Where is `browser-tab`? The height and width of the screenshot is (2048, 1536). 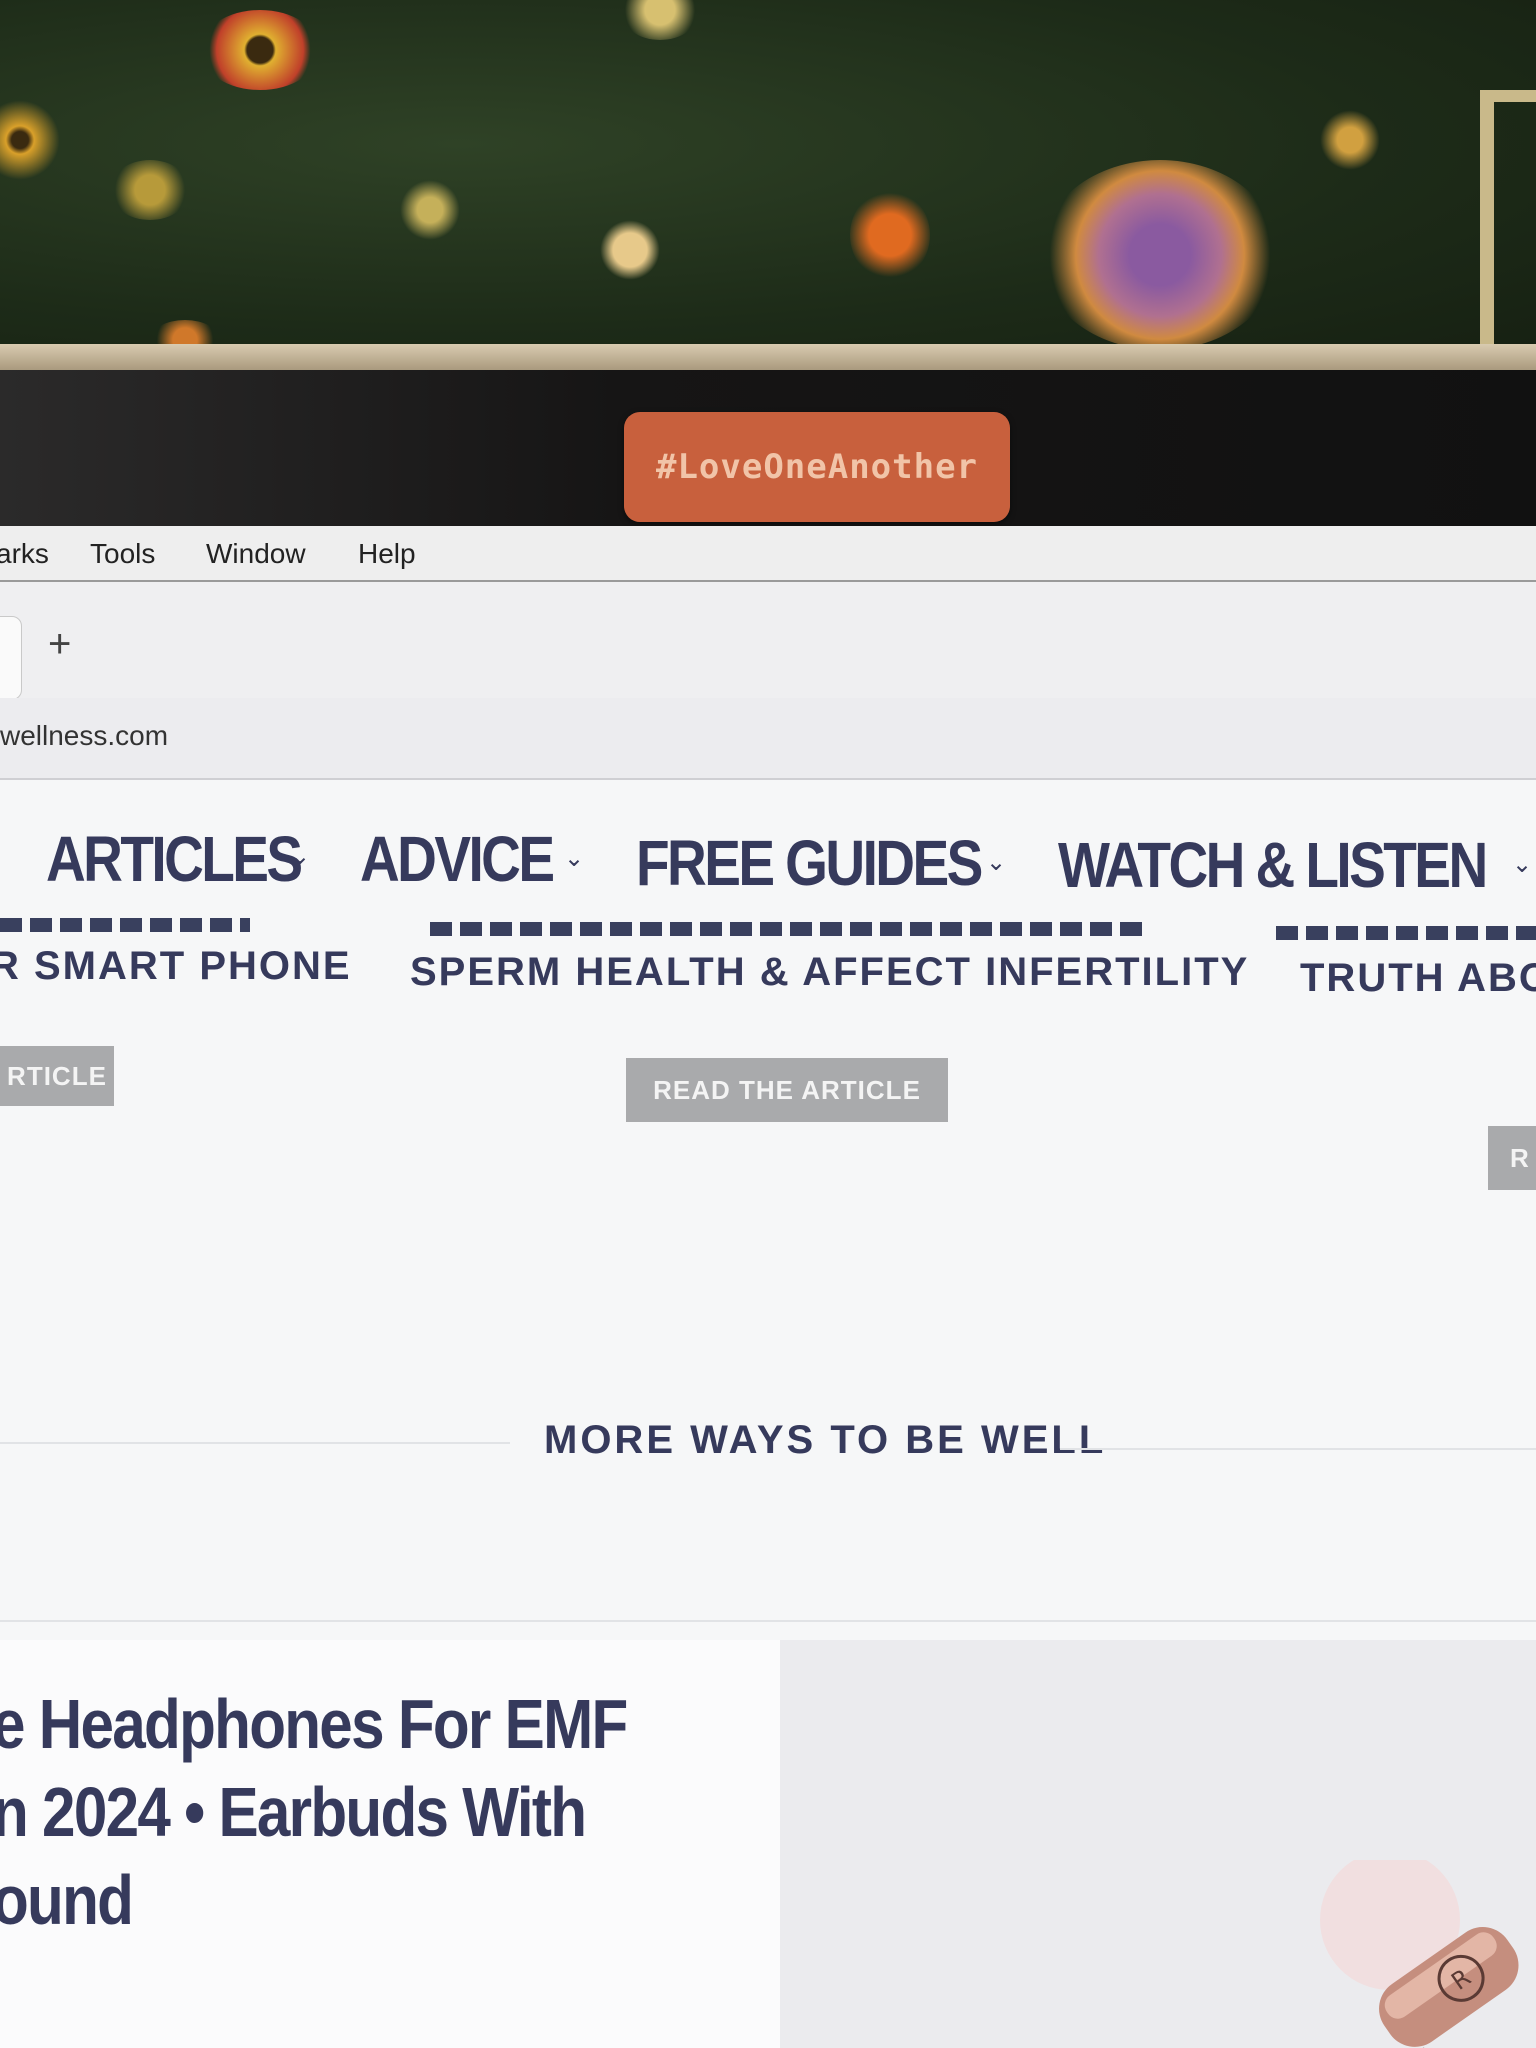 browser-tab is located at coordinates (11, 658).